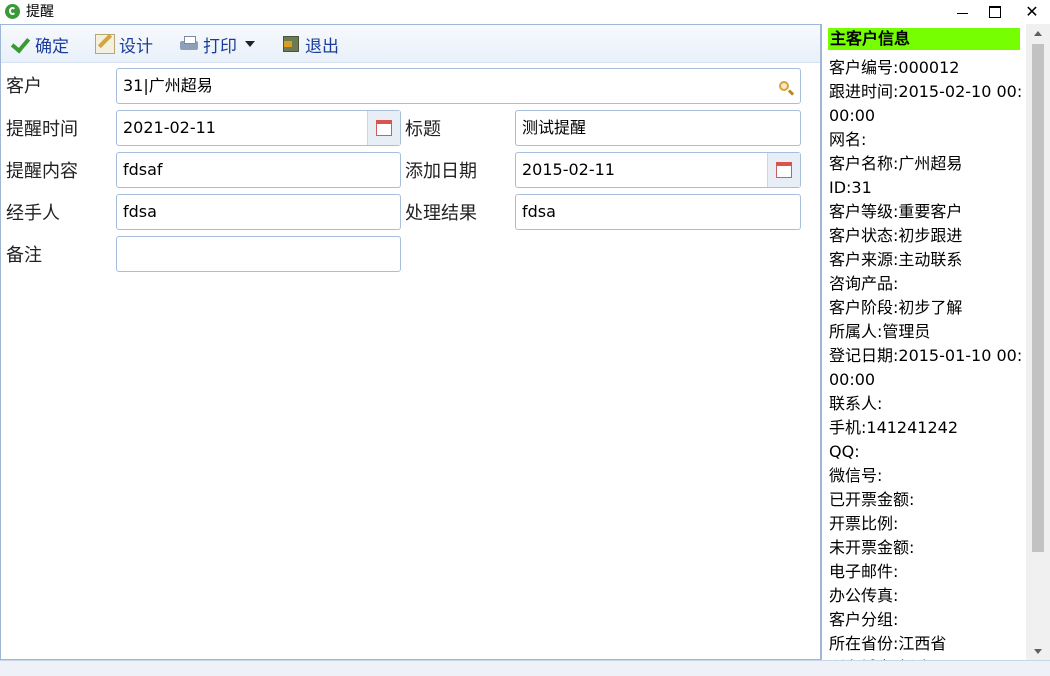  Describe the element at coordinates (525, 12) in the screenshot. I see `title-bar: 提醒 ✕` at that location.